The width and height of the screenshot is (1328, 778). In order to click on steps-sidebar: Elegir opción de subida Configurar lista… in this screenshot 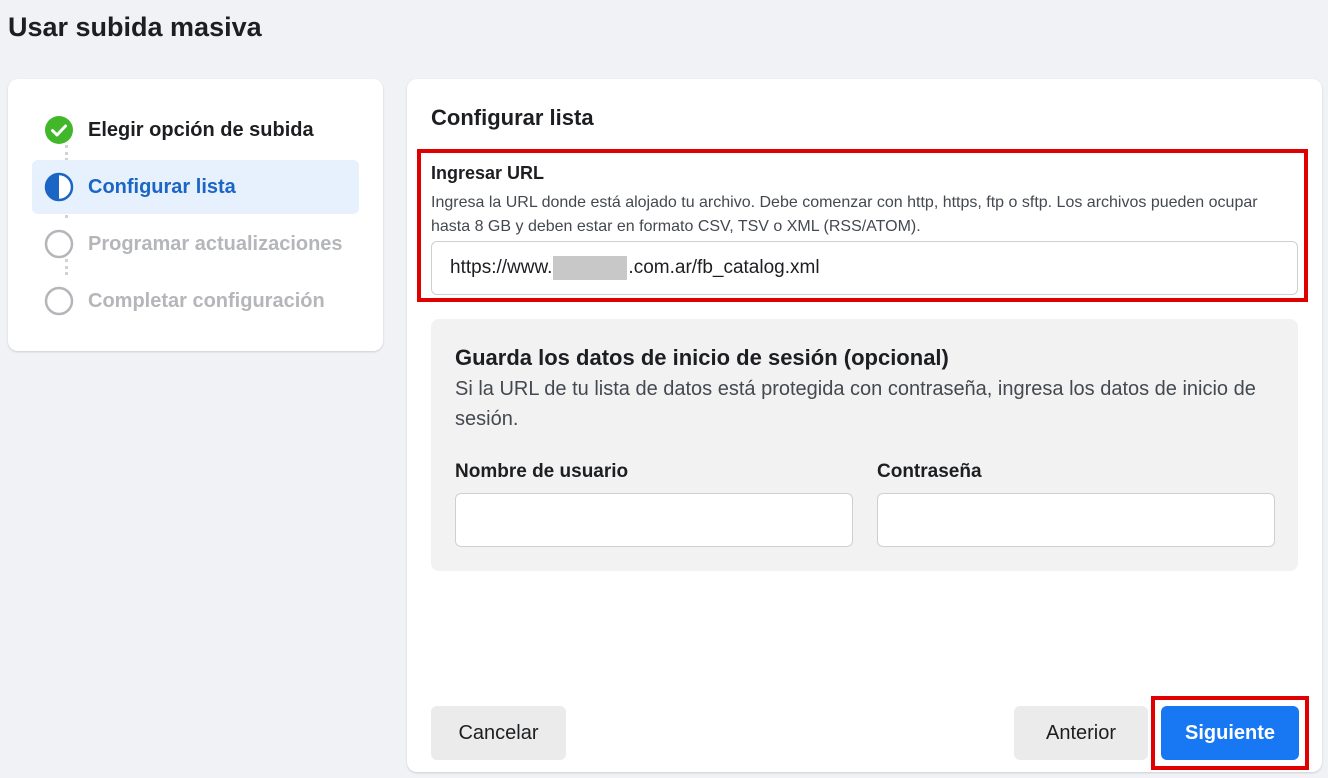, I will do `click(195, 215)`.